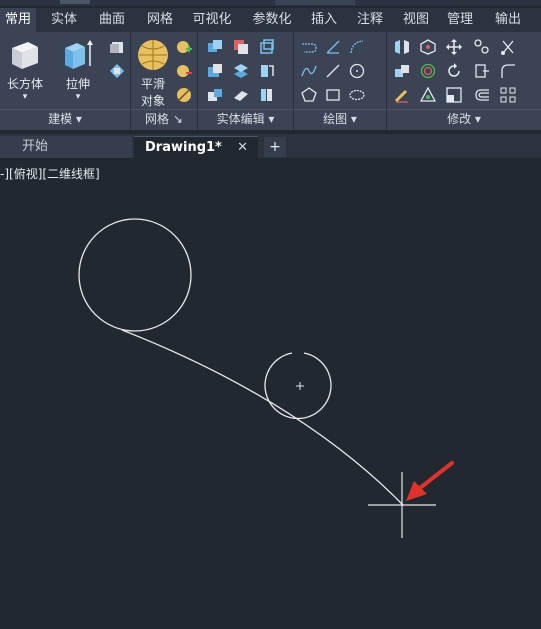 The height and width of the screenshot is (629, 541). What do you see at coordinates (300, 386) in the screenshot?
I see `center-mark` at bounding box center [300, 386].